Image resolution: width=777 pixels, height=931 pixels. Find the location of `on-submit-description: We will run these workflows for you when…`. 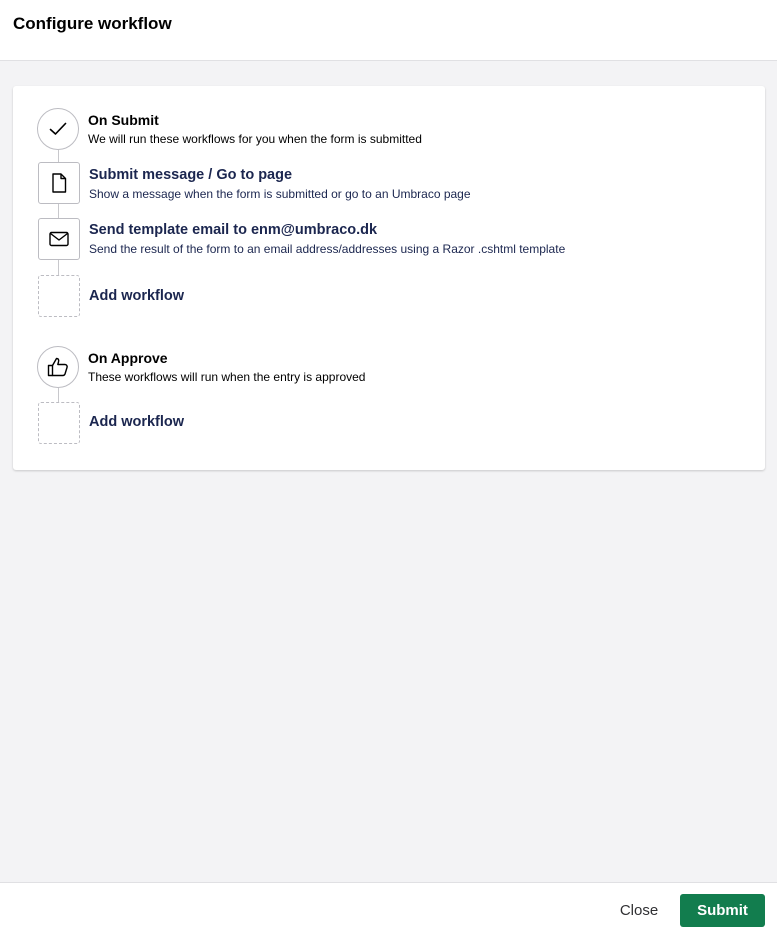

on-submit-description: We will run these workflows for you when… is located at coordinates (255, 139).